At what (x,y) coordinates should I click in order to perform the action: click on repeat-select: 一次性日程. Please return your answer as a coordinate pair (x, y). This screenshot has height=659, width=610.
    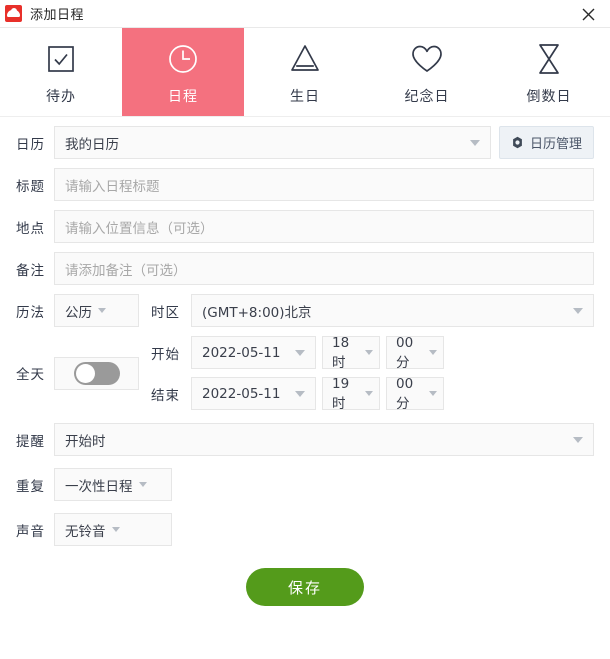
    Looking at the image, I should click on (113, 484).